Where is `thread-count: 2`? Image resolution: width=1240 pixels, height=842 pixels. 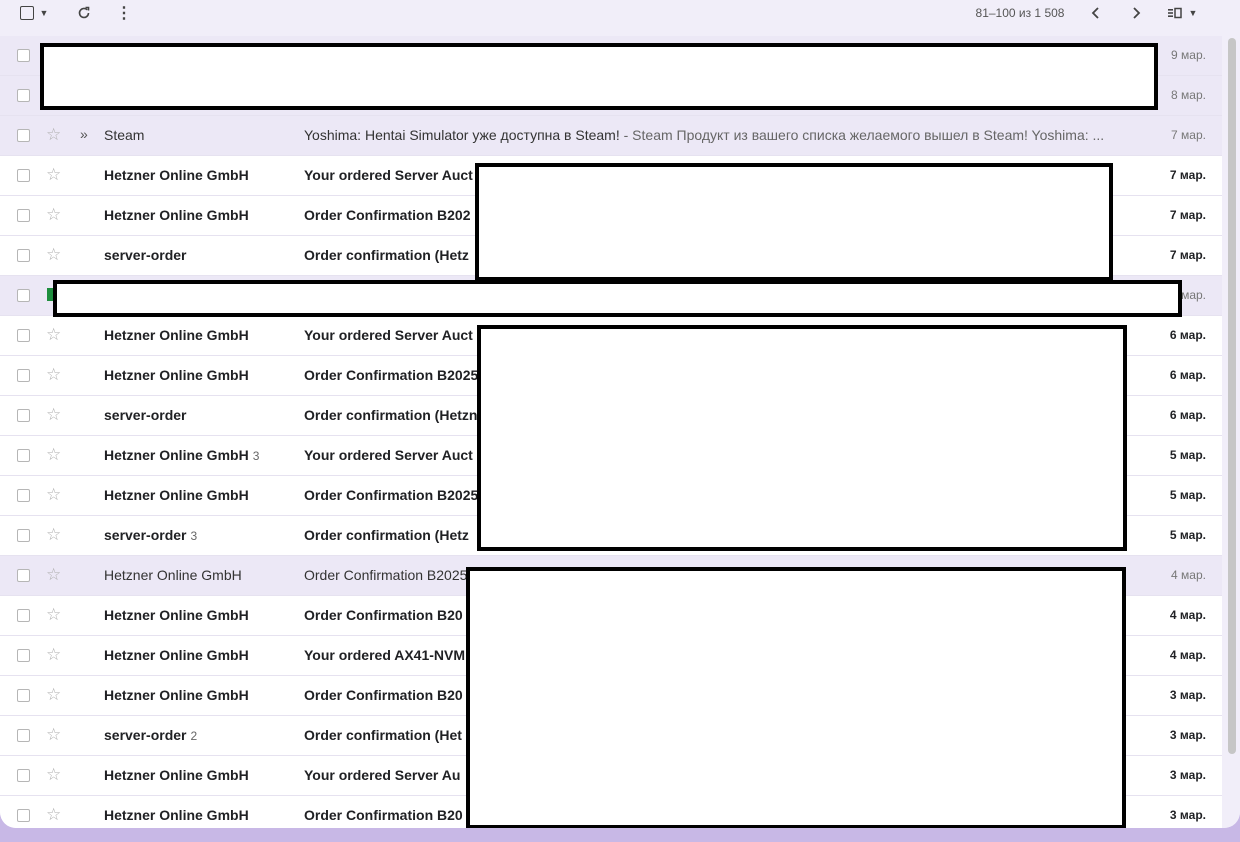
thread-count: 2 is located at coordinates (194, 736).